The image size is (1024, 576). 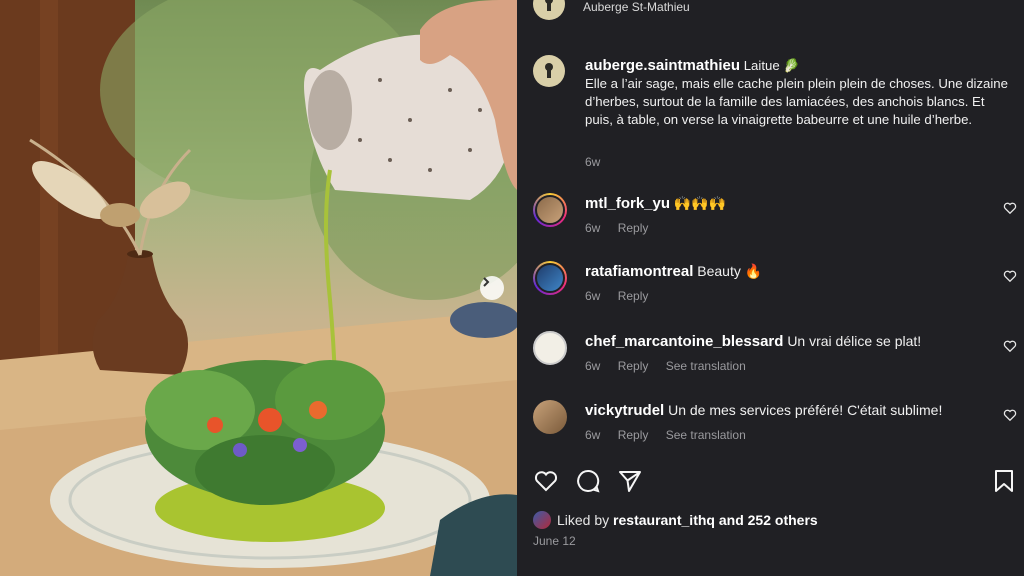 I want to click on likes-summary: Liked by restaurant_ithq and 252 others, so click(x=675, y=520).